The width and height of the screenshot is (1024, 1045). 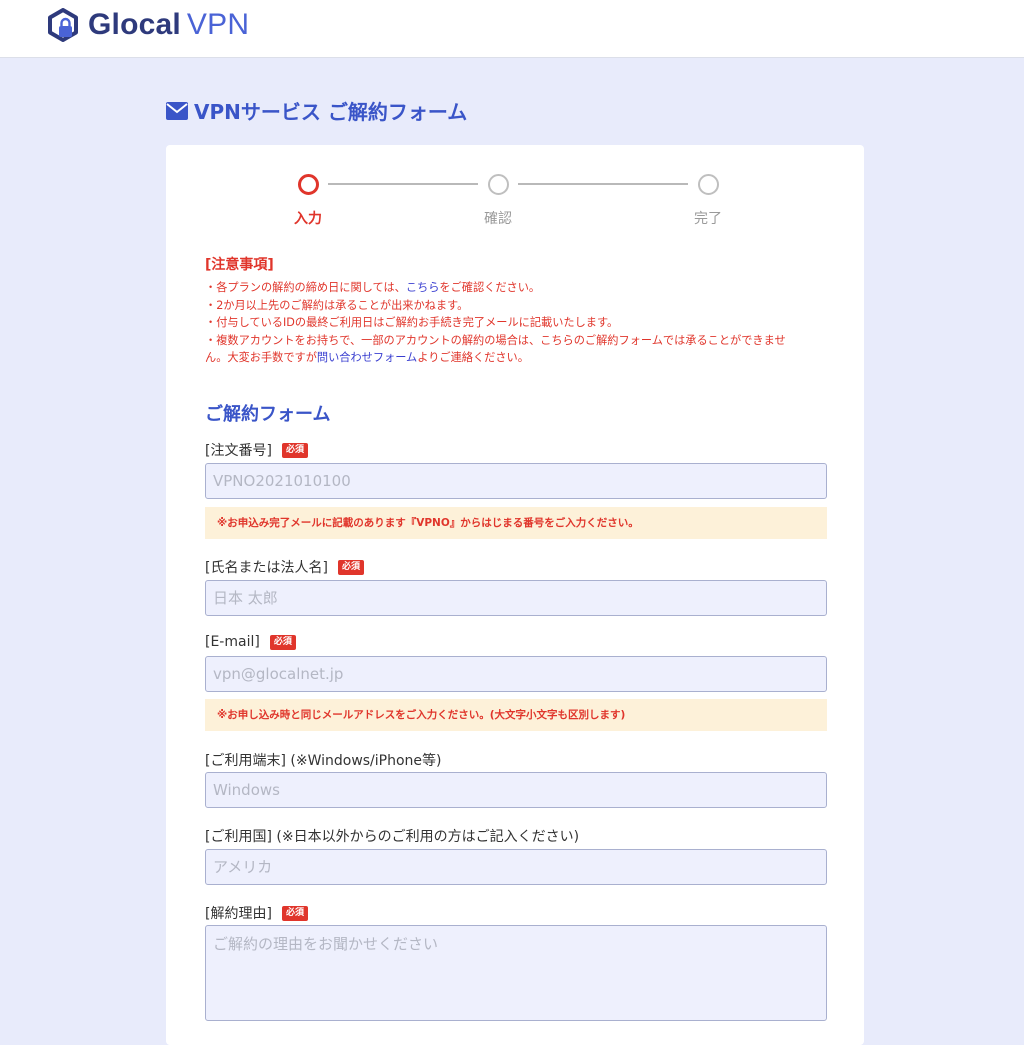 I want to click on page-title: VPNサービス ご解約フォーム, so click(x=316, y=110).